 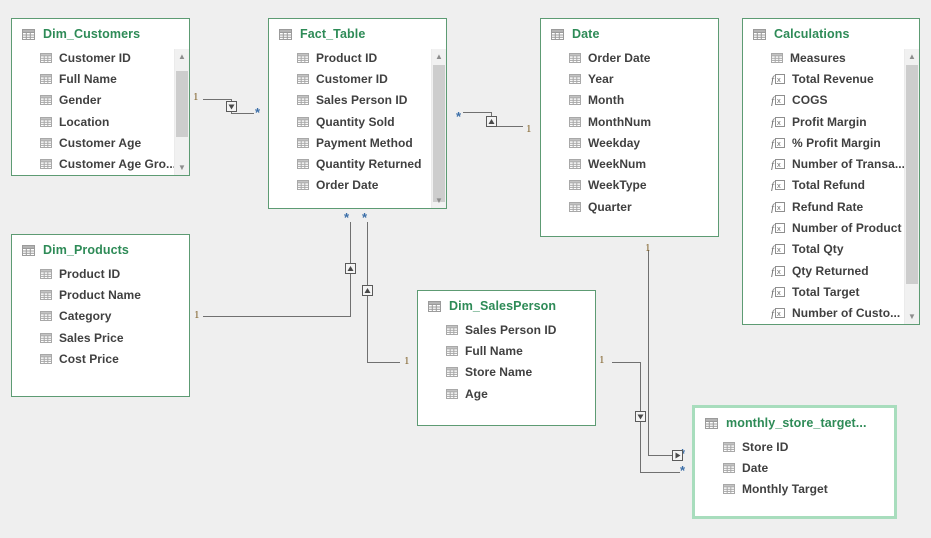 What do you see at coordinates (629, 100) in the screenshot?
I see `field-row: Month` at bounding box center [629, 100].